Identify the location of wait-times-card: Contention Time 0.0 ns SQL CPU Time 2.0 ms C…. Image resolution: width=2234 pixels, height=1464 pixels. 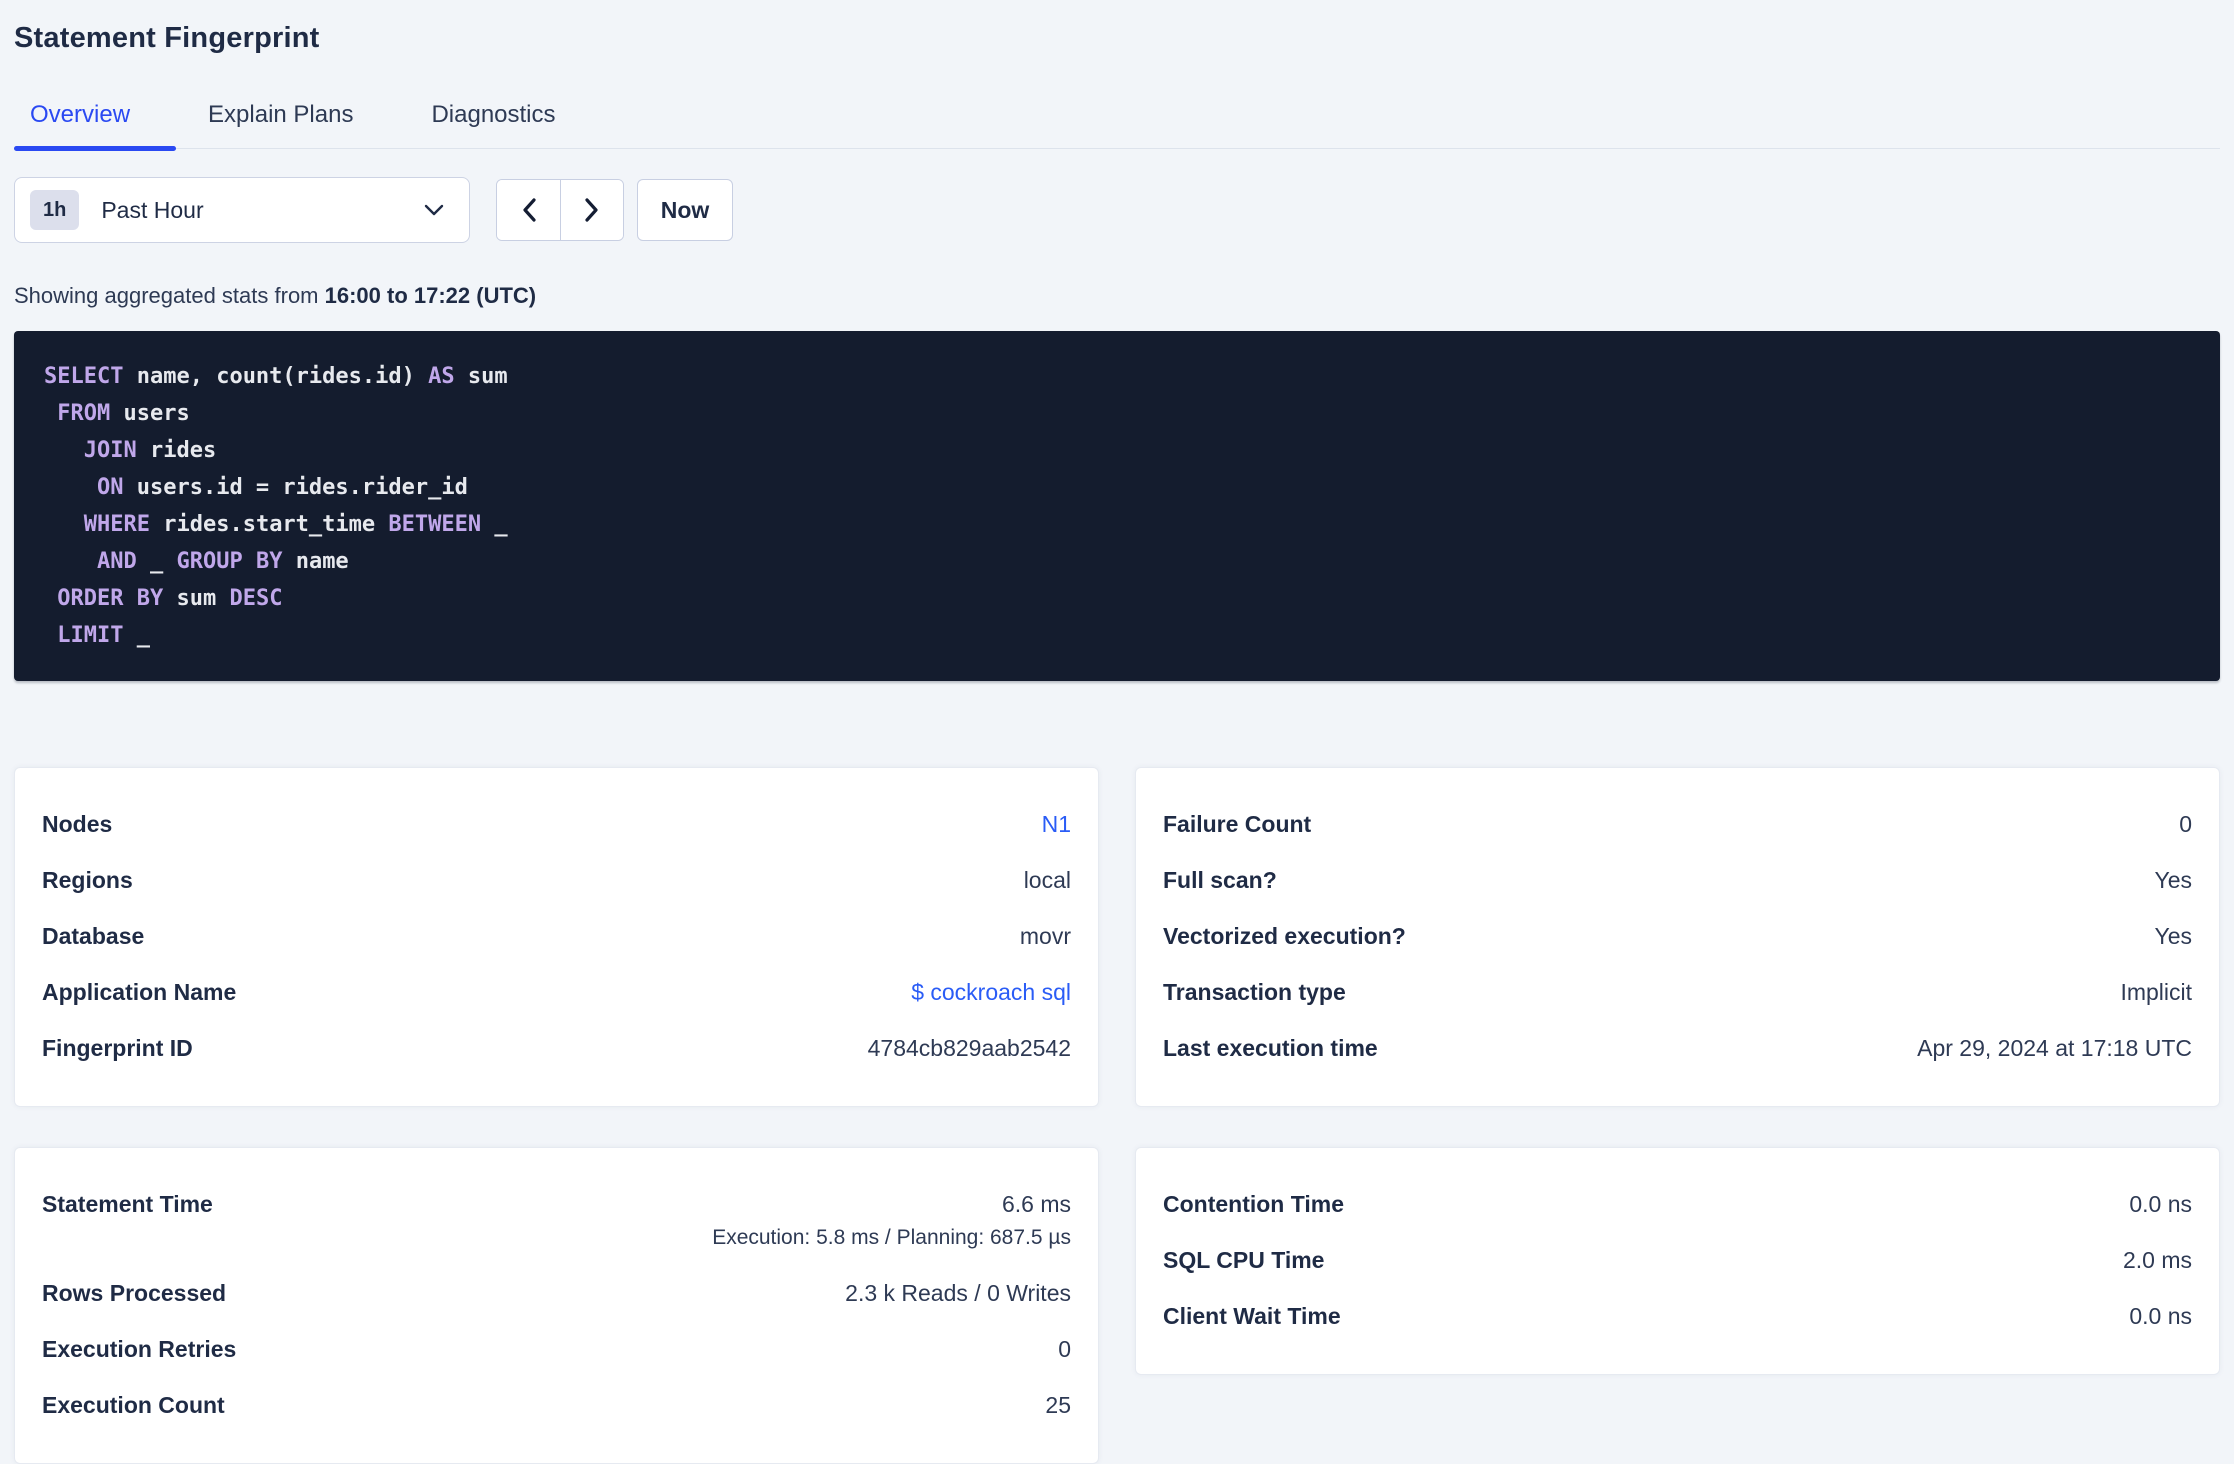
(1677, 1261).